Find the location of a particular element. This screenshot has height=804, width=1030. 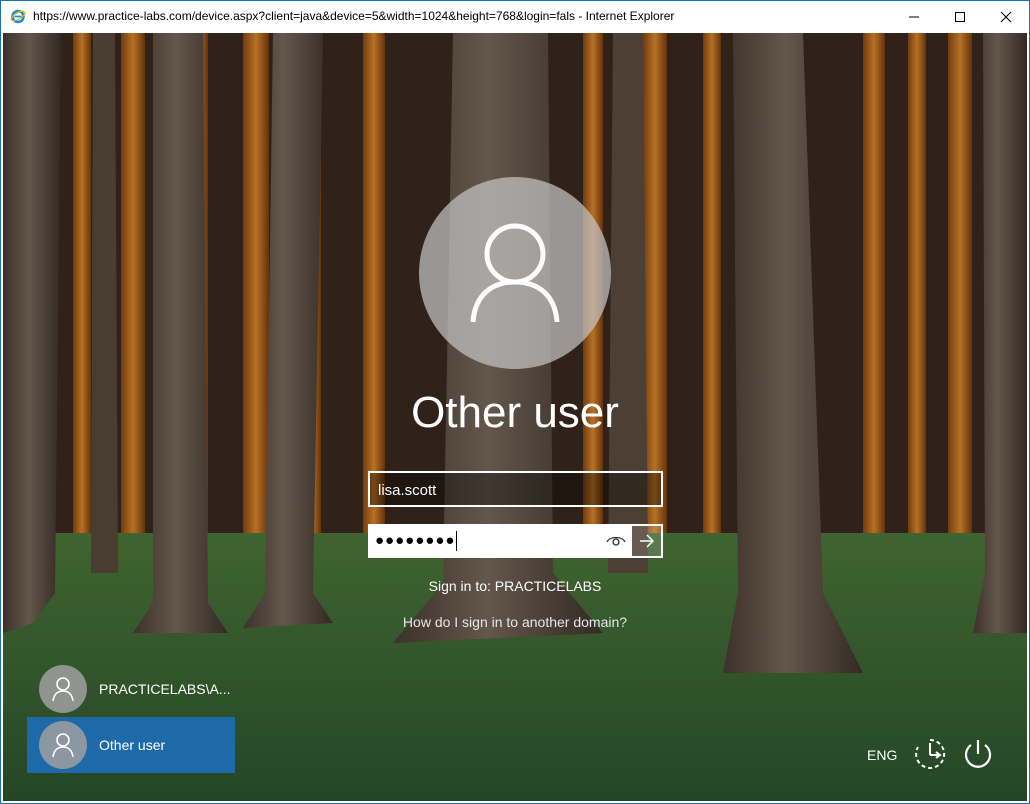

close-button is located at coordinates (1006, 16).